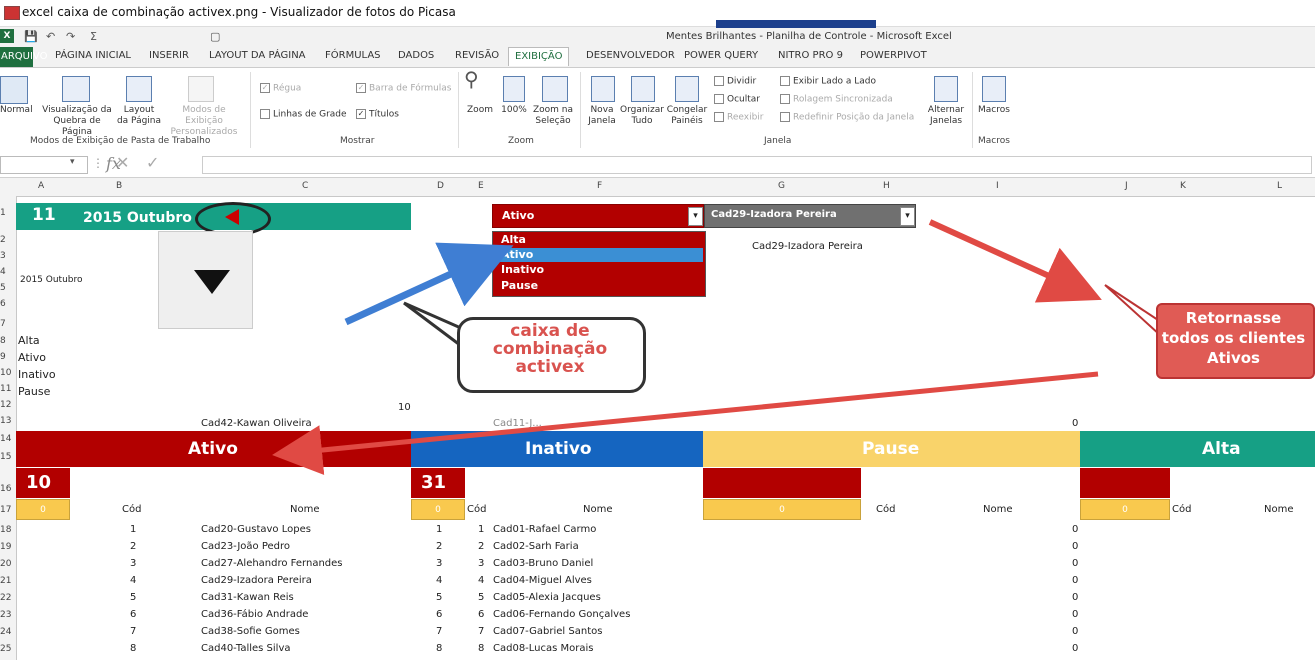  I want to click on red-arrow-left, so click(685, 423).